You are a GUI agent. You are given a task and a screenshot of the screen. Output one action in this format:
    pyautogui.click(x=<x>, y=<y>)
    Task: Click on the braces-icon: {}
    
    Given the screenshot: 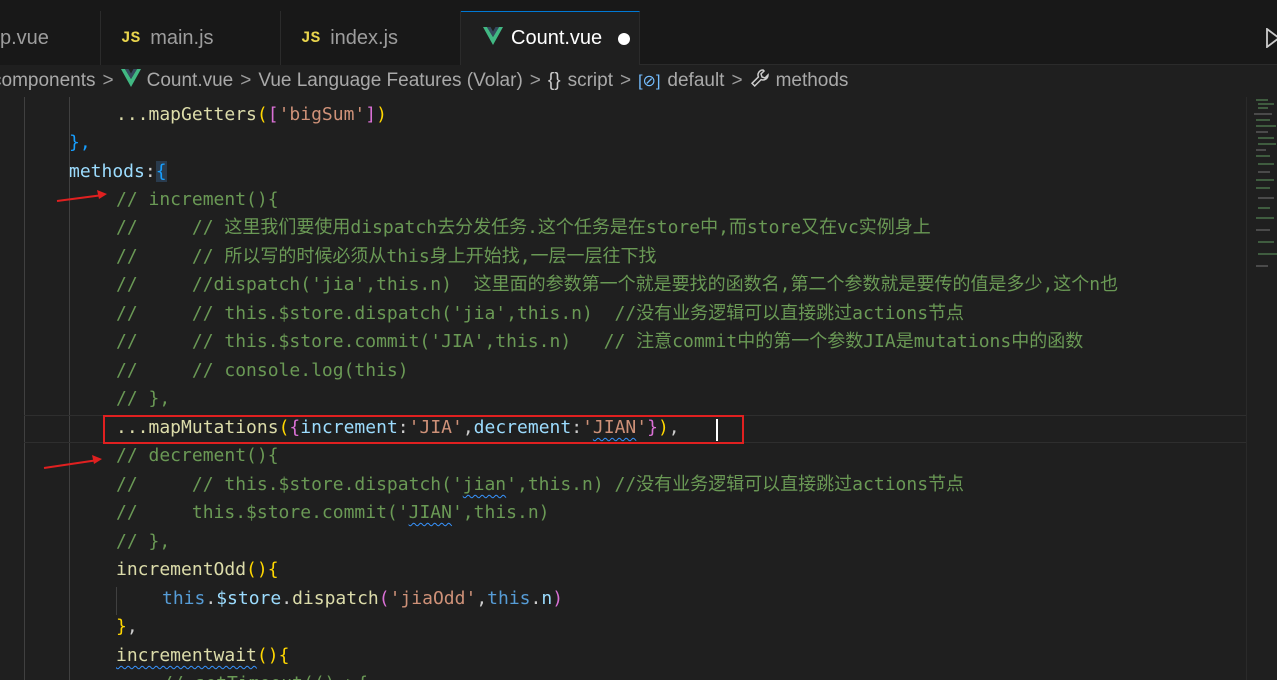 What is the action you would take?
    pyautogui.click(x=554, y=80)
    